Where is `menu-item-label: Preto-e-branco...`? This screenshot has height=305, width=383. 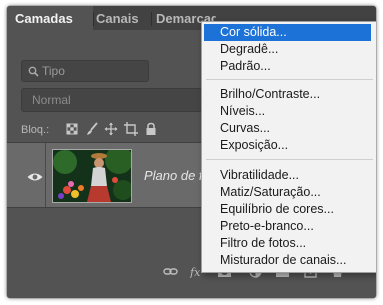 menu-item-label: Preto-e-branco... is located at coordinates (267, 226).